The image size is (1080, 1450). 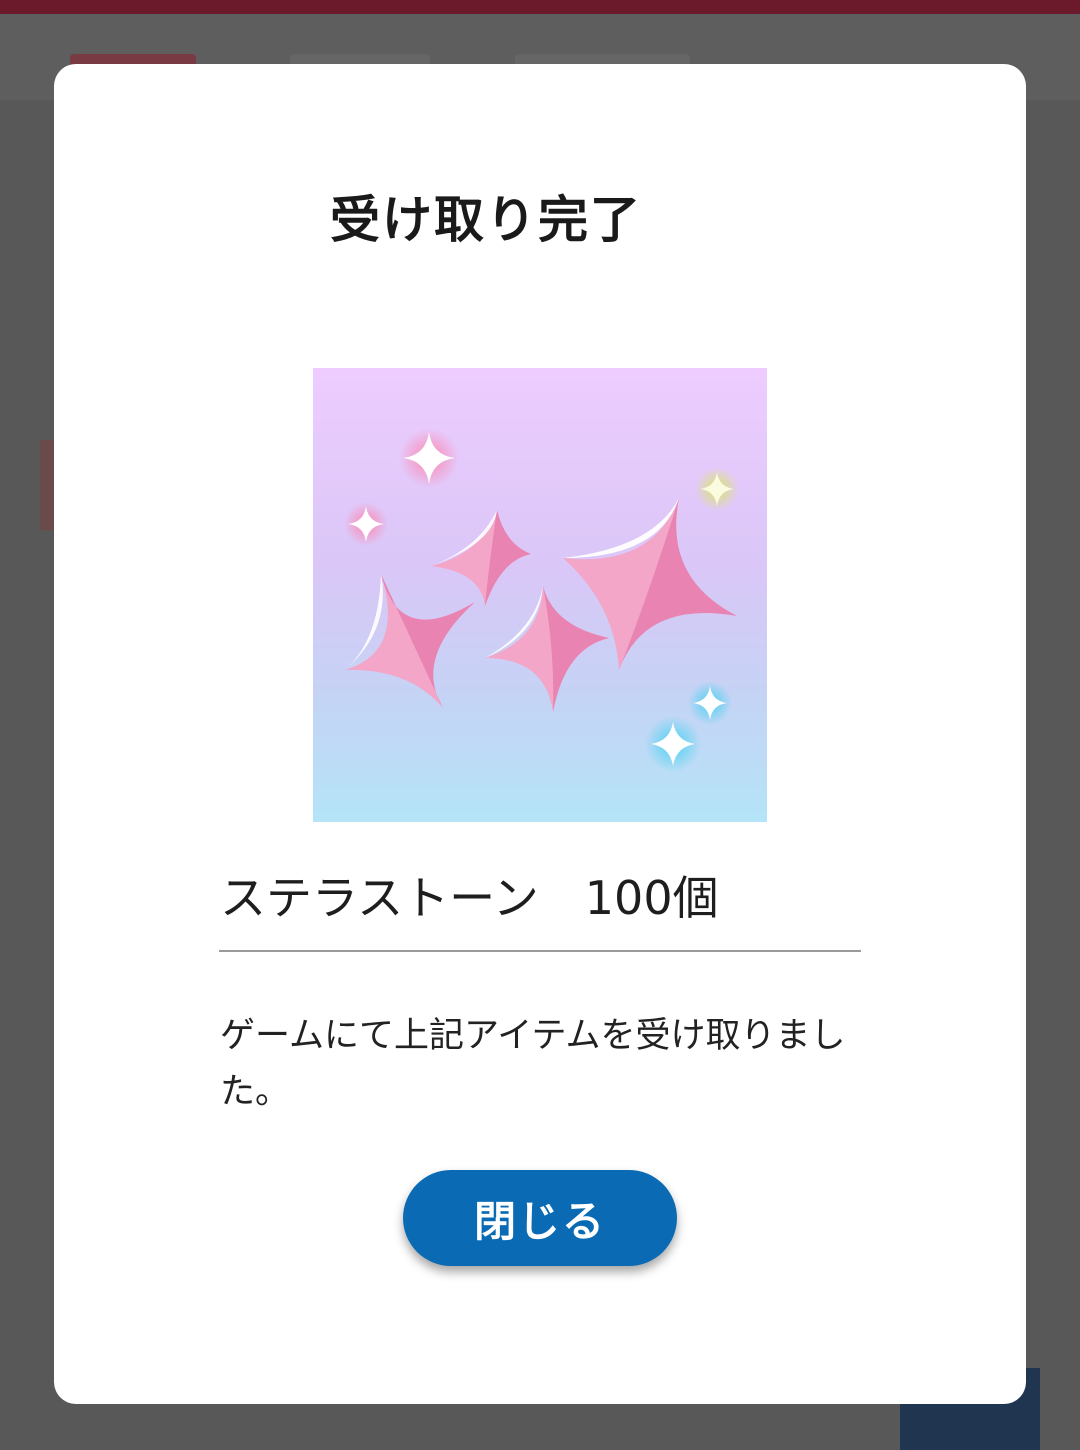 I want to click on item-image, so click(x=540, y=595).